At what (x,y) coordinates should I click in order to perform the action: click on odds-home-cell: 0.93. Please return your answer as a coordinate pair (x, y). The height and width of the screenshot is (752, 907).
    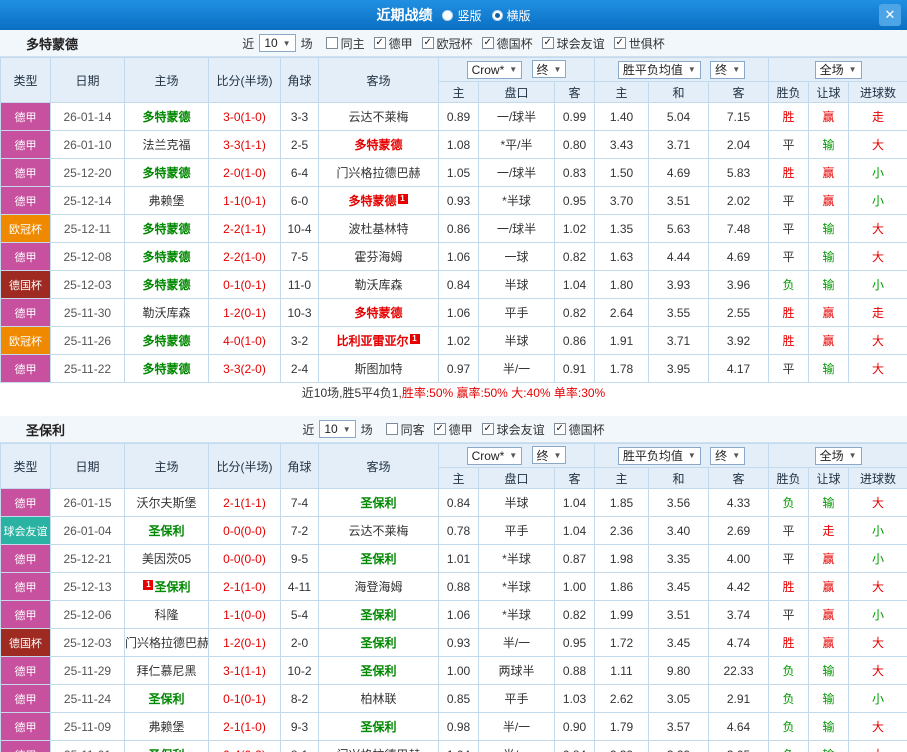
    Looking at the image, I should click on (458, 642).